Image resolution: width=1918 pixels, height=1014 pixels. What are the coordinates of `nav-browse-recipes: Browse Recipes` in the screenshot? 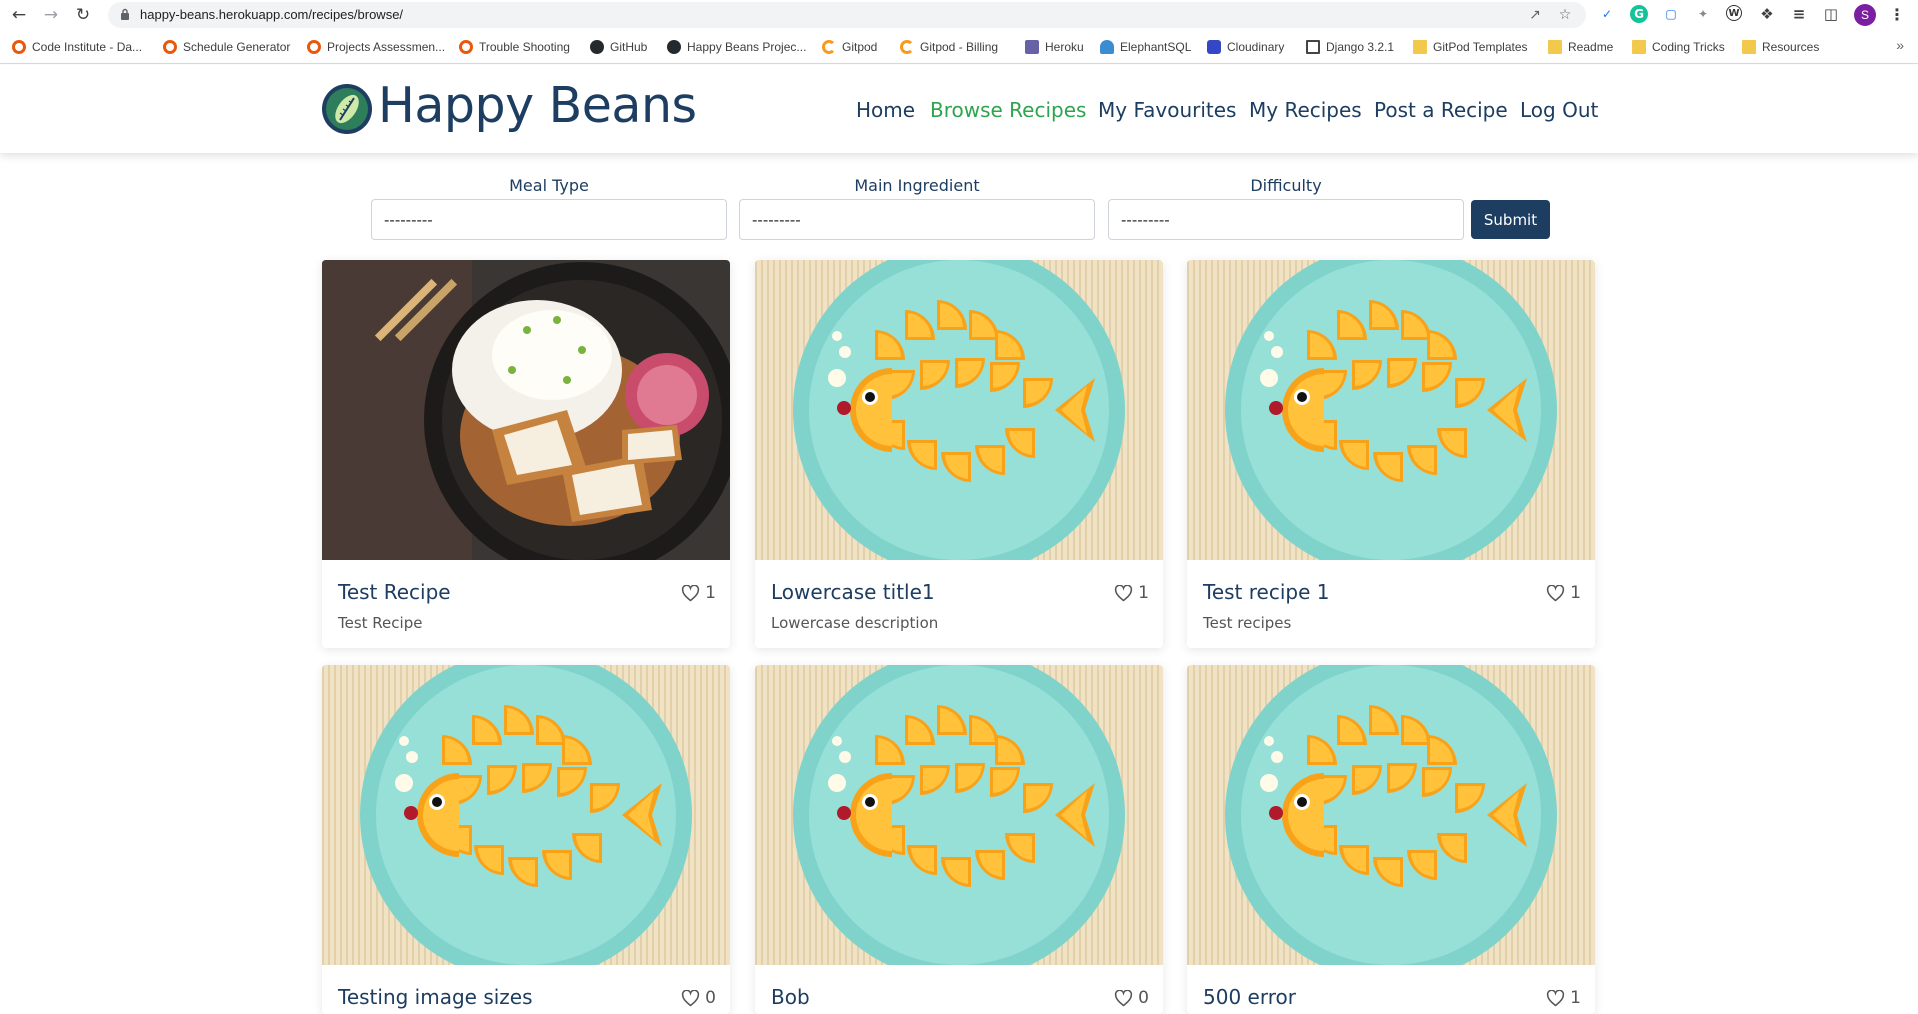 It's located at (1008, 111).